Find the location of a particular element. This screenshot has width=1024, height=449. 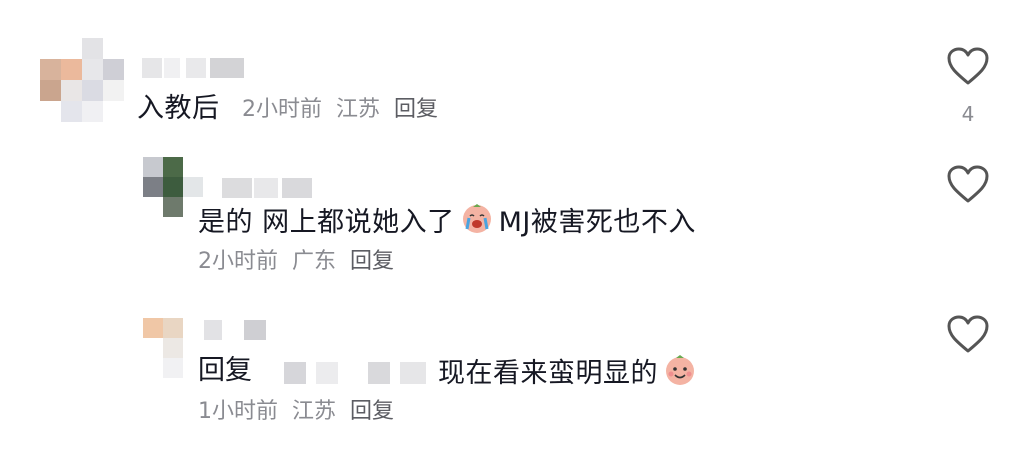

comment-text: 是的 网上都说她入了 MJ被害死也不入 is located at coordinates (447, 223).